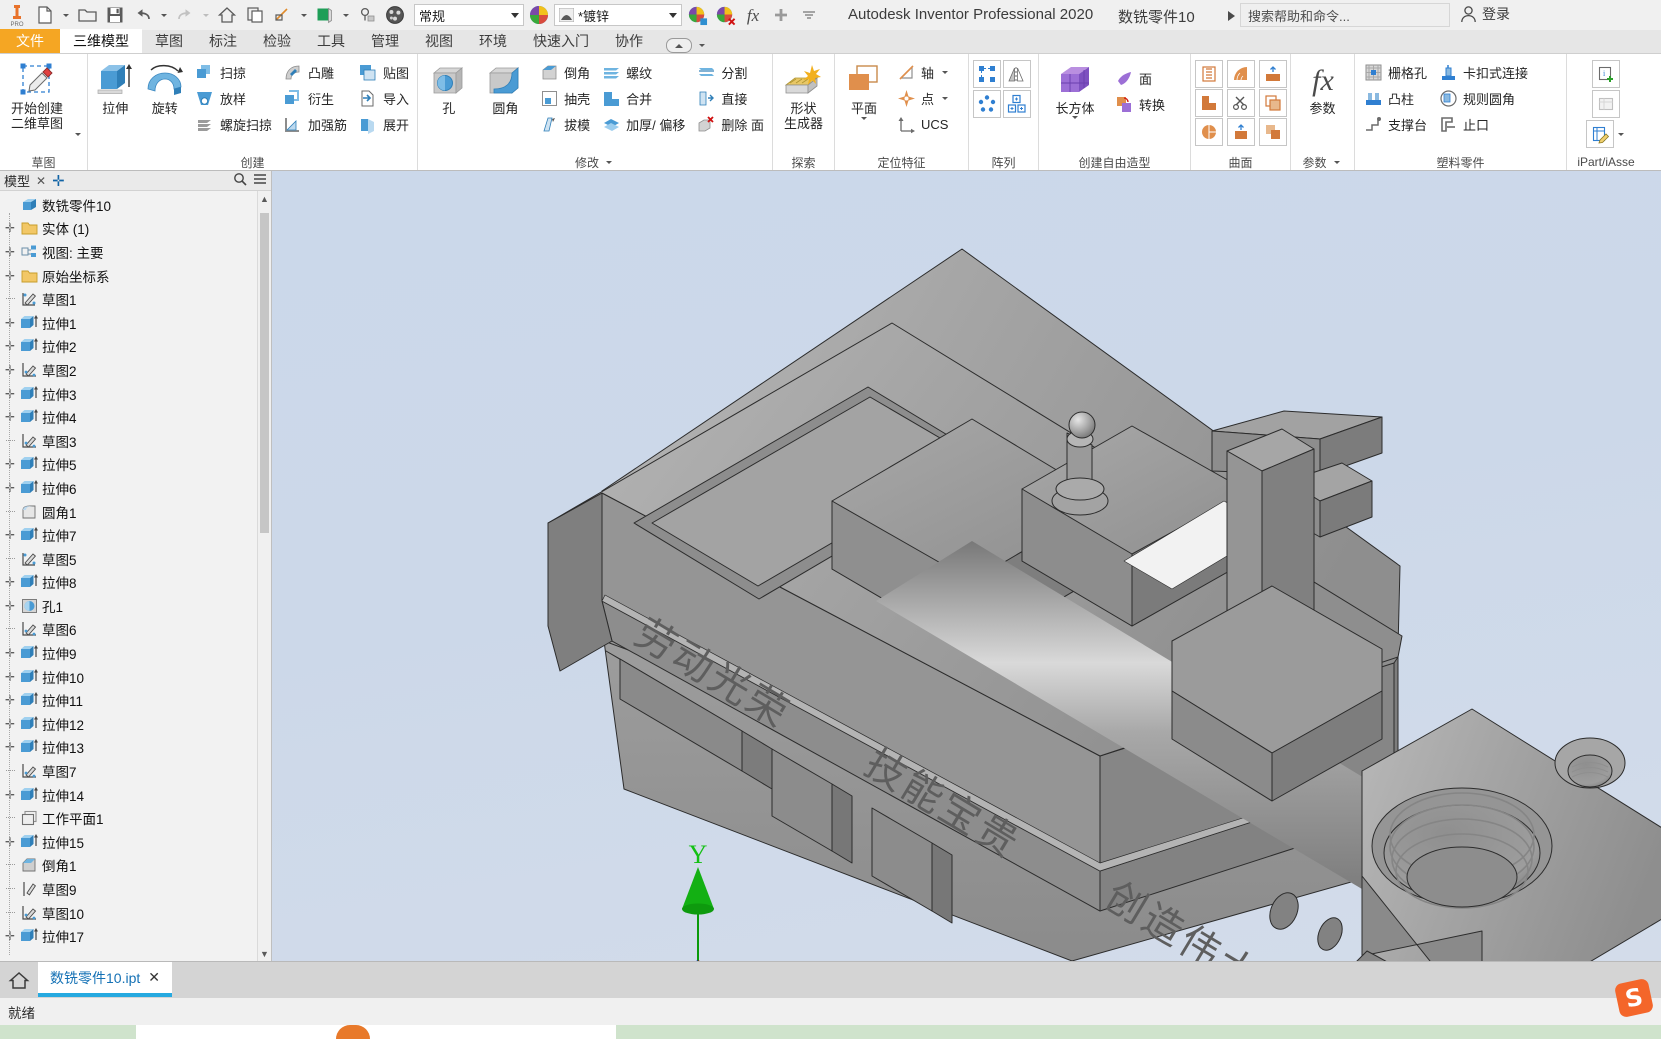 This screenshot has width=1661, height=1039. I want to click on tree-item: 倒角1, so click(135, 866).